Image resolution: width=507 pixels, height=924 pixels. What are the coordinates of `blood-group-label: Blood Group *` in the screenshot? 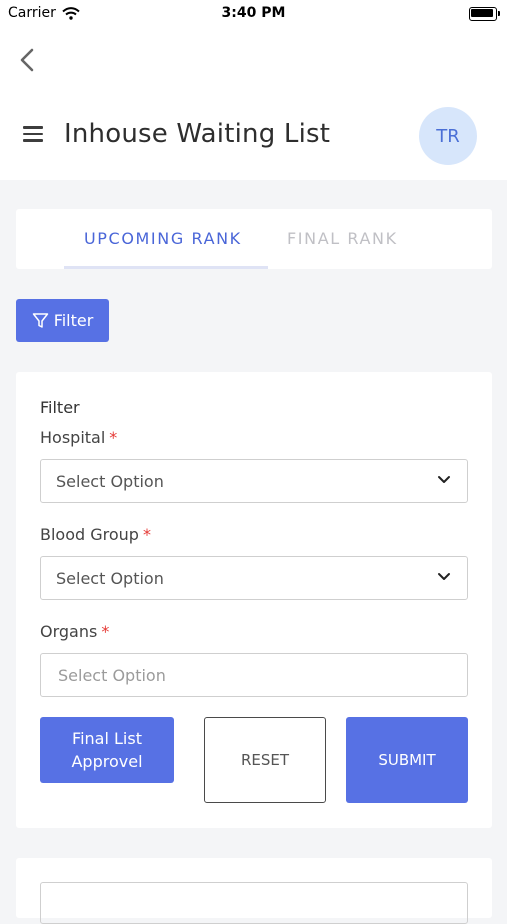 It's located at (95, 534).